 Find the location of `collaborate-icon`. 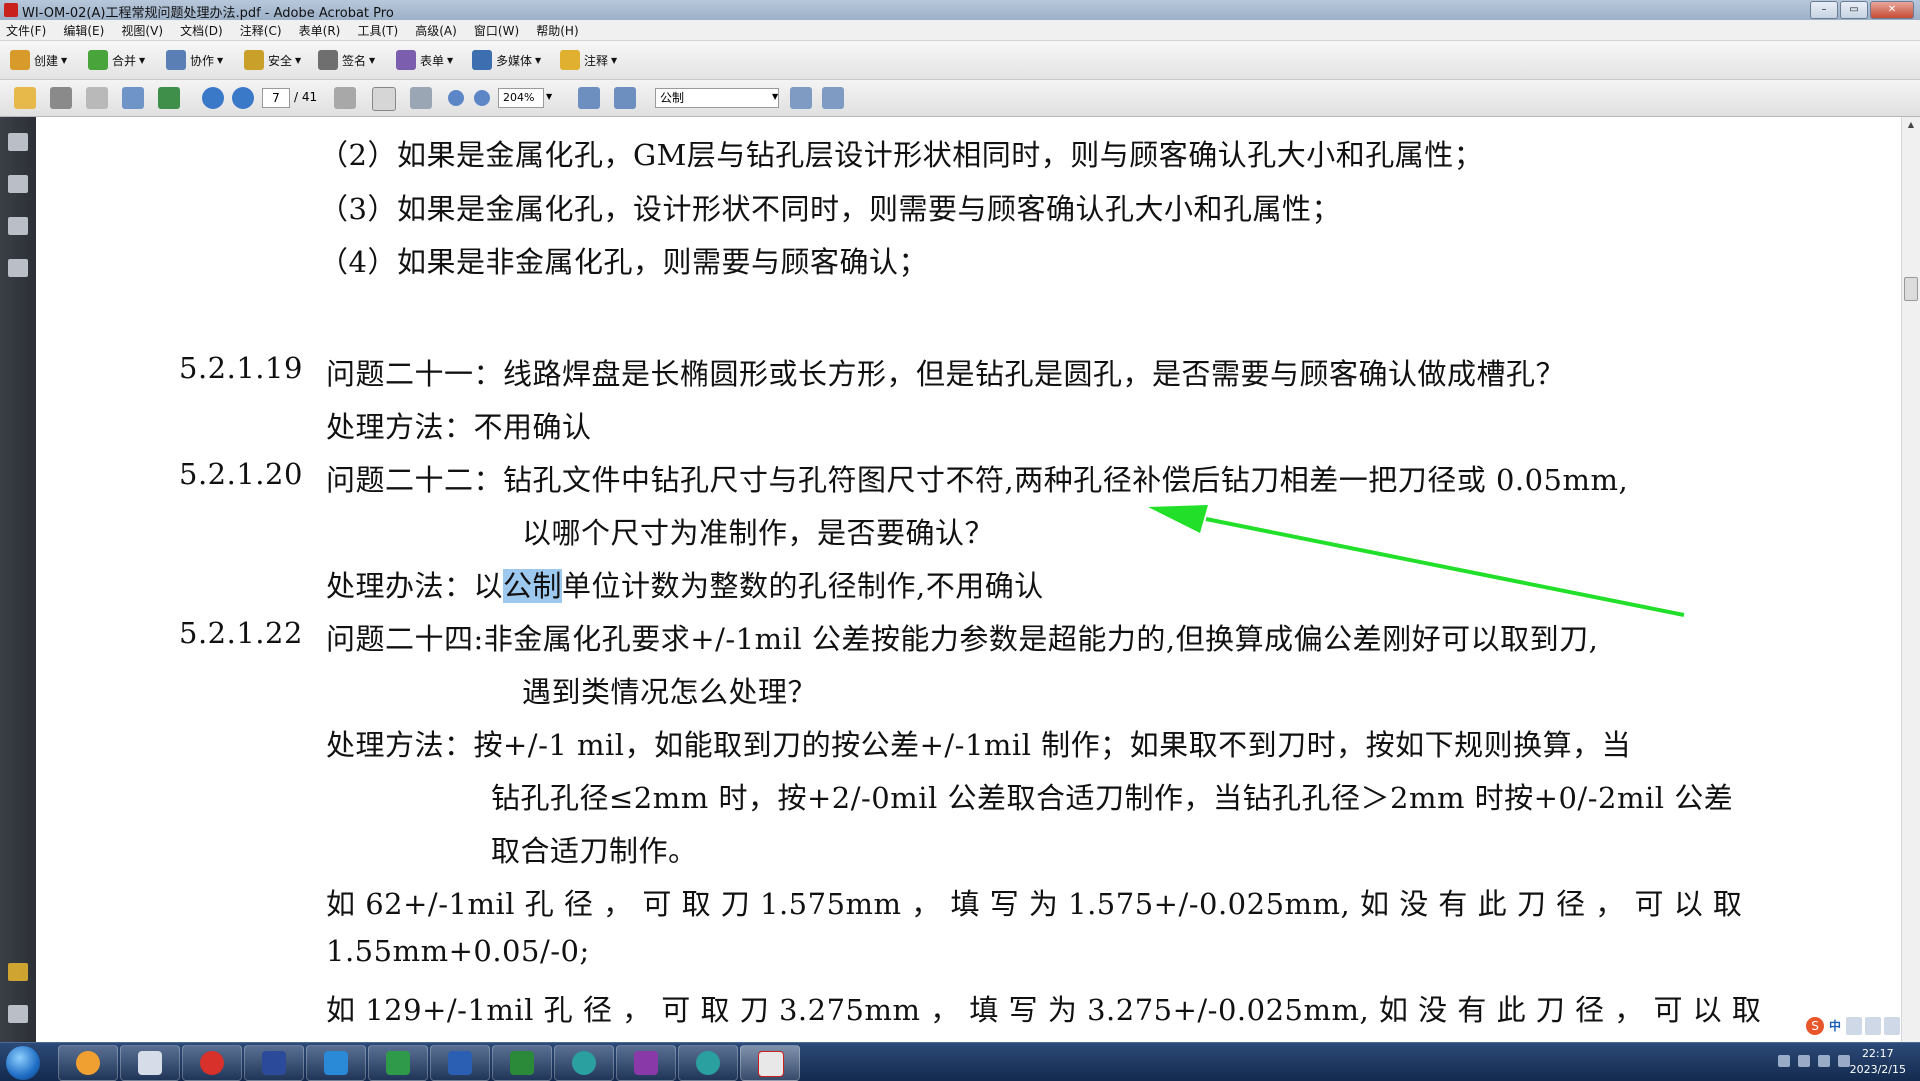

collaborate-icon is located at coordinates (176, 60).